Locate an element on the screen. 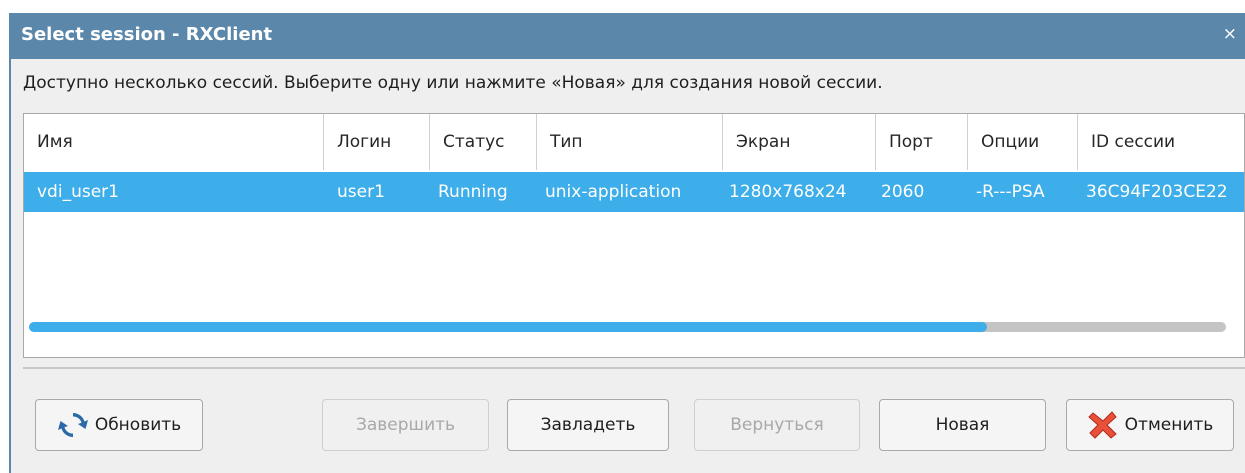 Image resolution: width=1245 pixels, height=473 pixels. cancel-button: Отменить is located at coordinates (1150, 425).